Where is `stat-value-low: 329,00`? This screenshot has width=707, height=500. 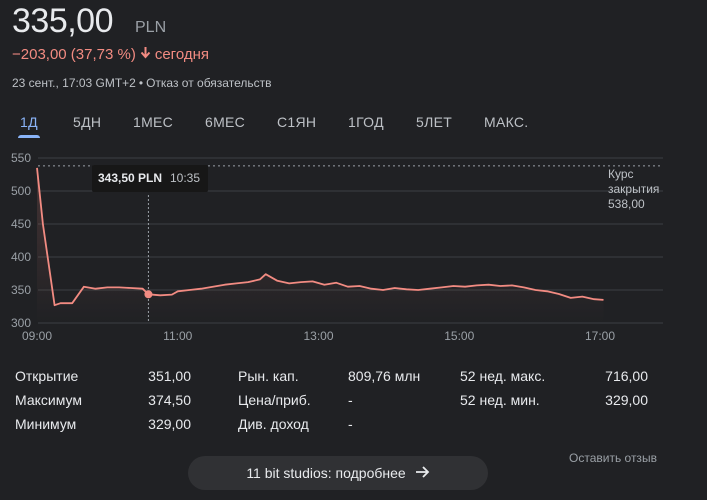
stat-value-low: 329,00 is located at coordinates (169, 424).